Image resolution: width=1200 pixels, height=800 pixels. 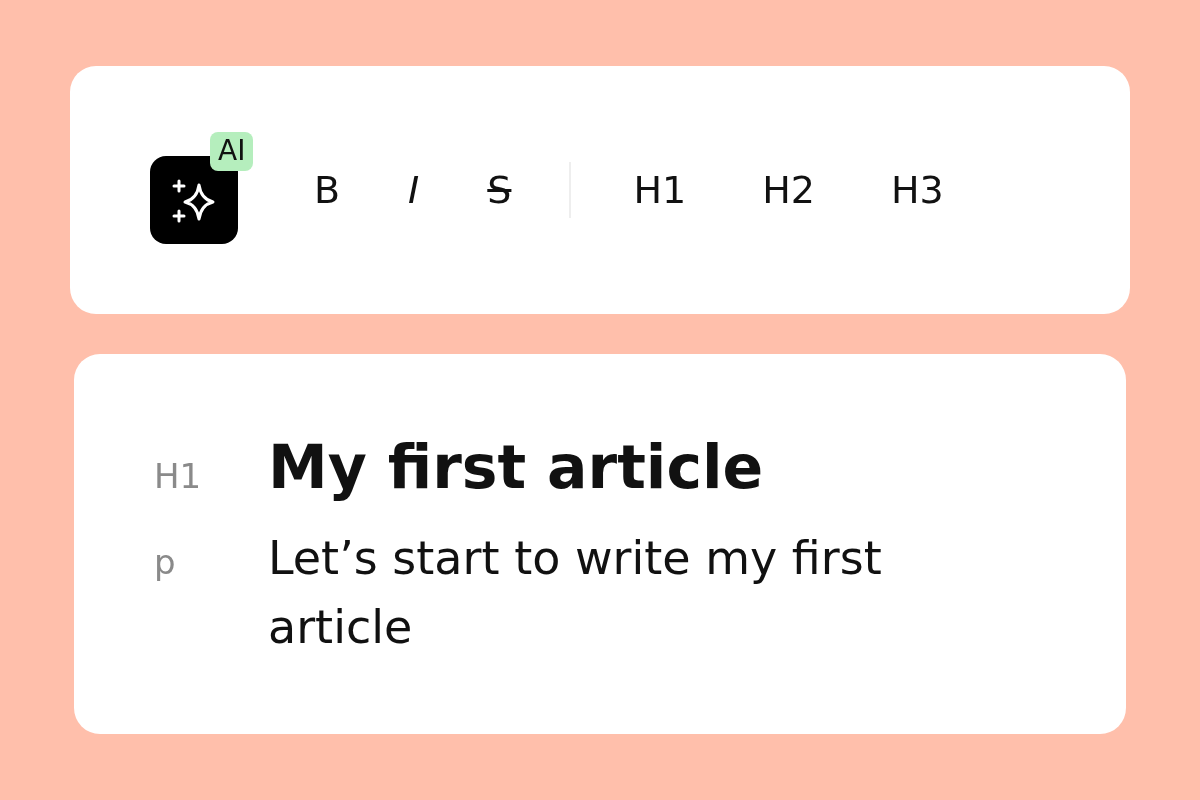 What do you see at coordinates (327, 190) in the screenshot?
I see `bold-button: B` at bounding box center [327, 190].